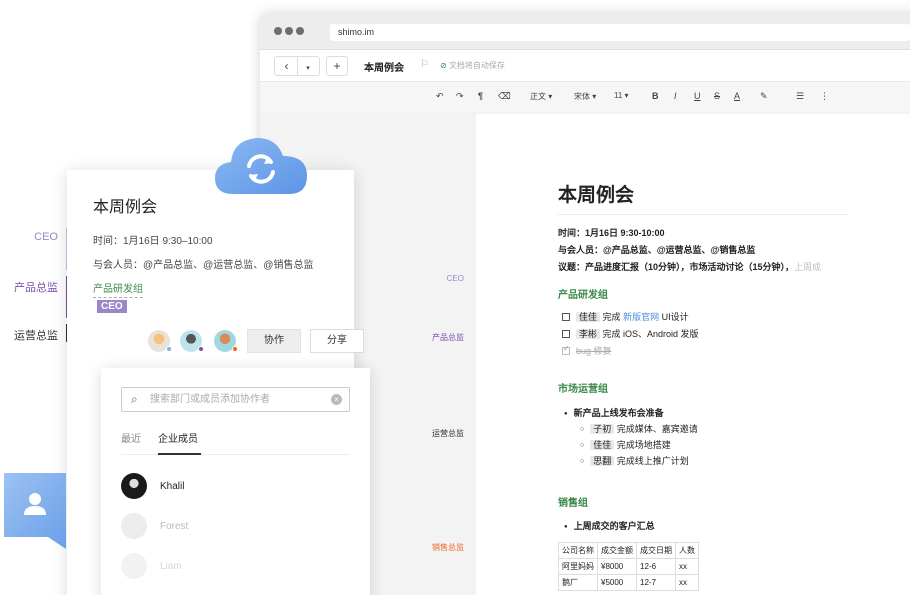  I want to click on table-header-cell: 人数, so click(687, 550).